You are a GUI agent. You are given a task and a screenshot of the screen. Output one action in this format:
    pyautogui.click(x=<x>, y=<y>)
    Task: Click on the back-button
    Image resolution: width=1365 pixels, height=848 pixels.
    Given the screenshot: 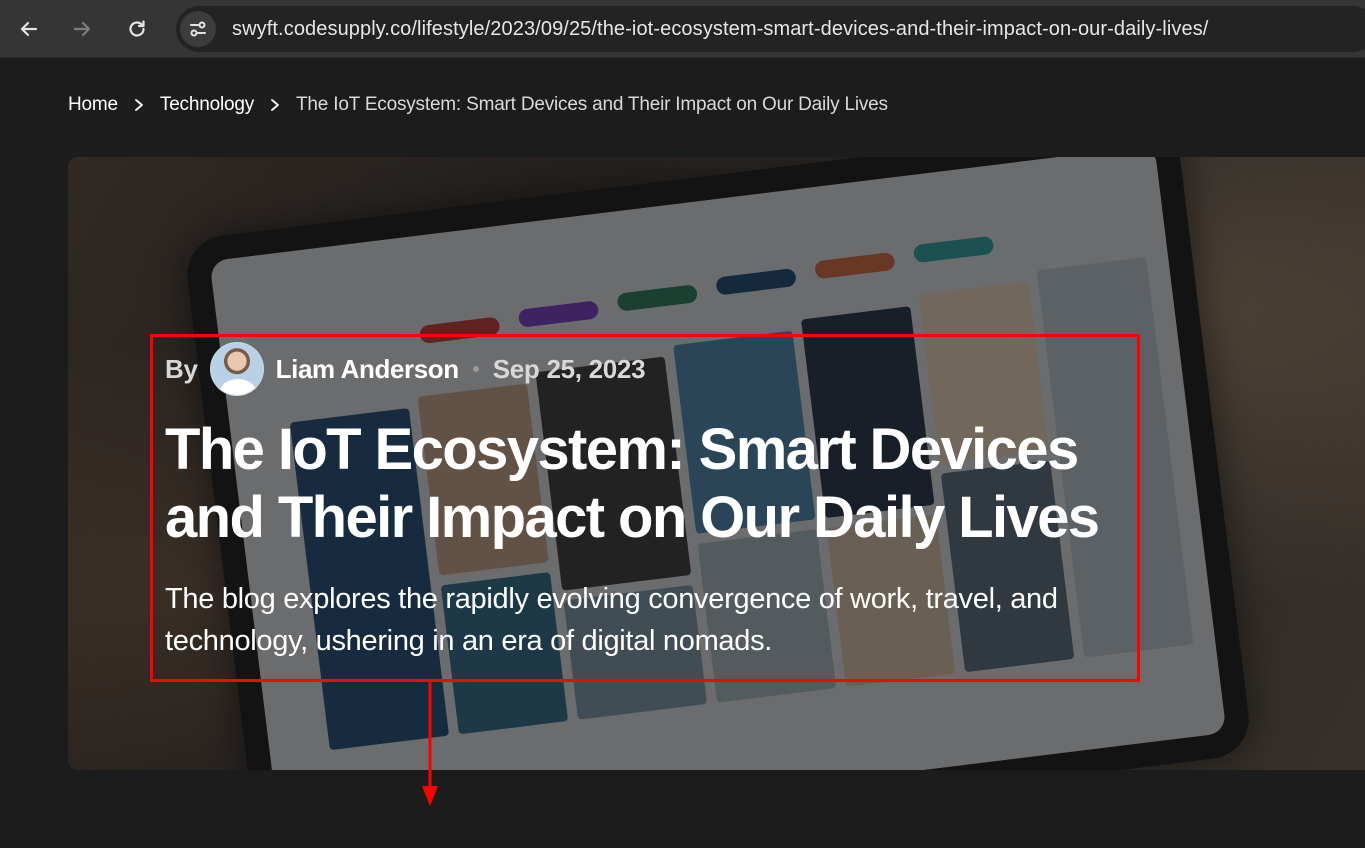 What is the action you would take?
    pyautogui.click(x=29, y=29)
    